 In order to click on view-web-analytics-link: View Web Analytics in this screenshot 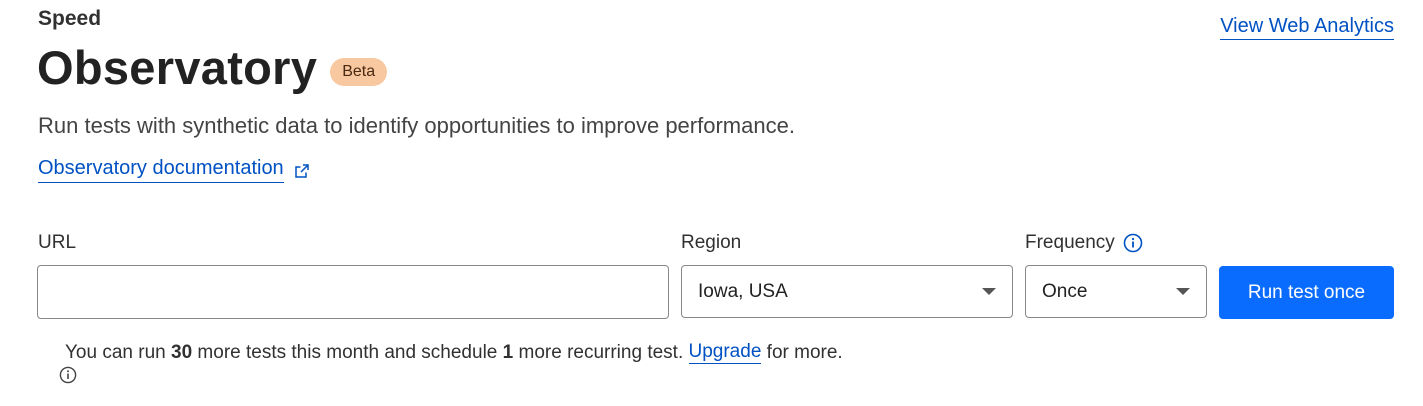, I will do `click(1307, 27)`.